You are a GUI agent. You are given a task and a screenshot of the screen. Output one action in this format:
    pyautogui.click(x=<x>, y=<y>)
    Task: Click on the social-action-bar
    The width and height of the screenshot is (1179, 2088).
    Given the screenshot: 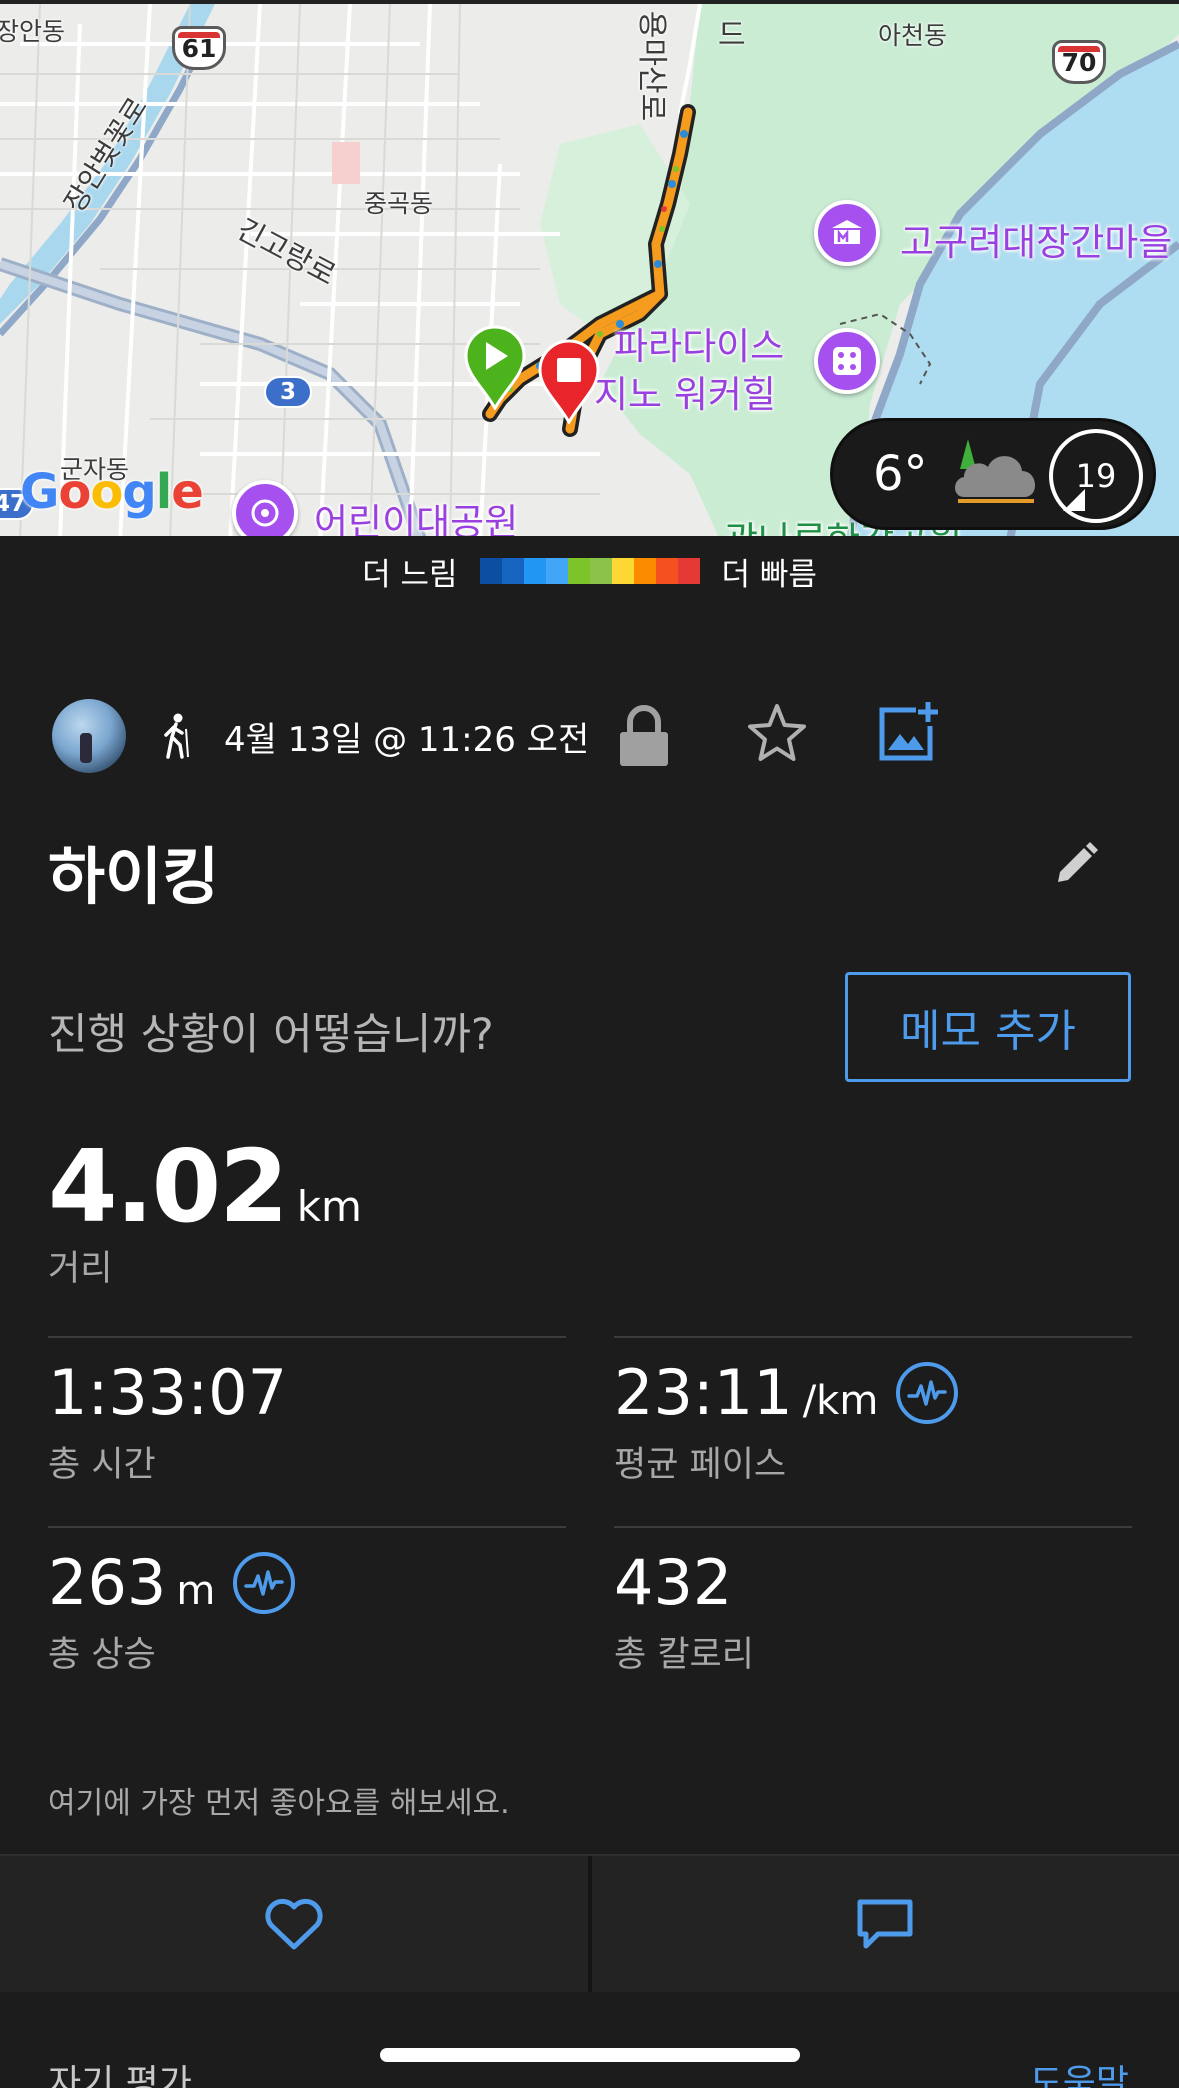 What is the action you would take?
    pyautogui.click(x=589, y=1923)
    